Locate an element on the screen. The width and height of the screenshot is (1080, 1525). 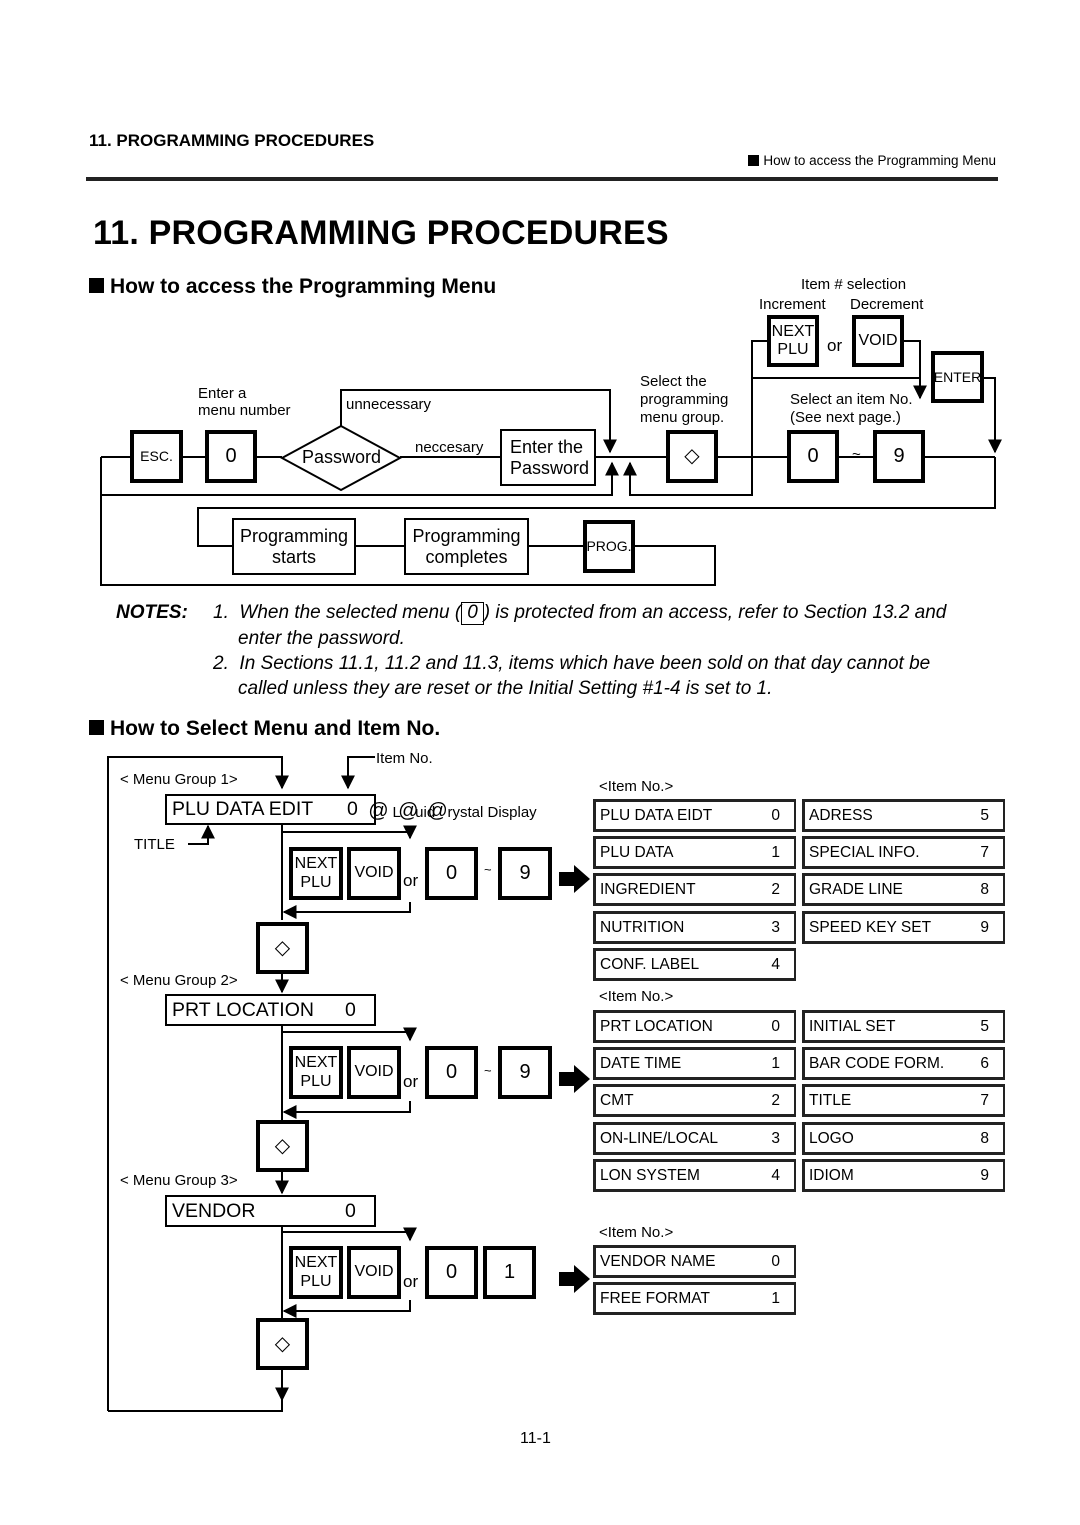
programming-completes-box: Programming completes is located at coordinates (466, 546).